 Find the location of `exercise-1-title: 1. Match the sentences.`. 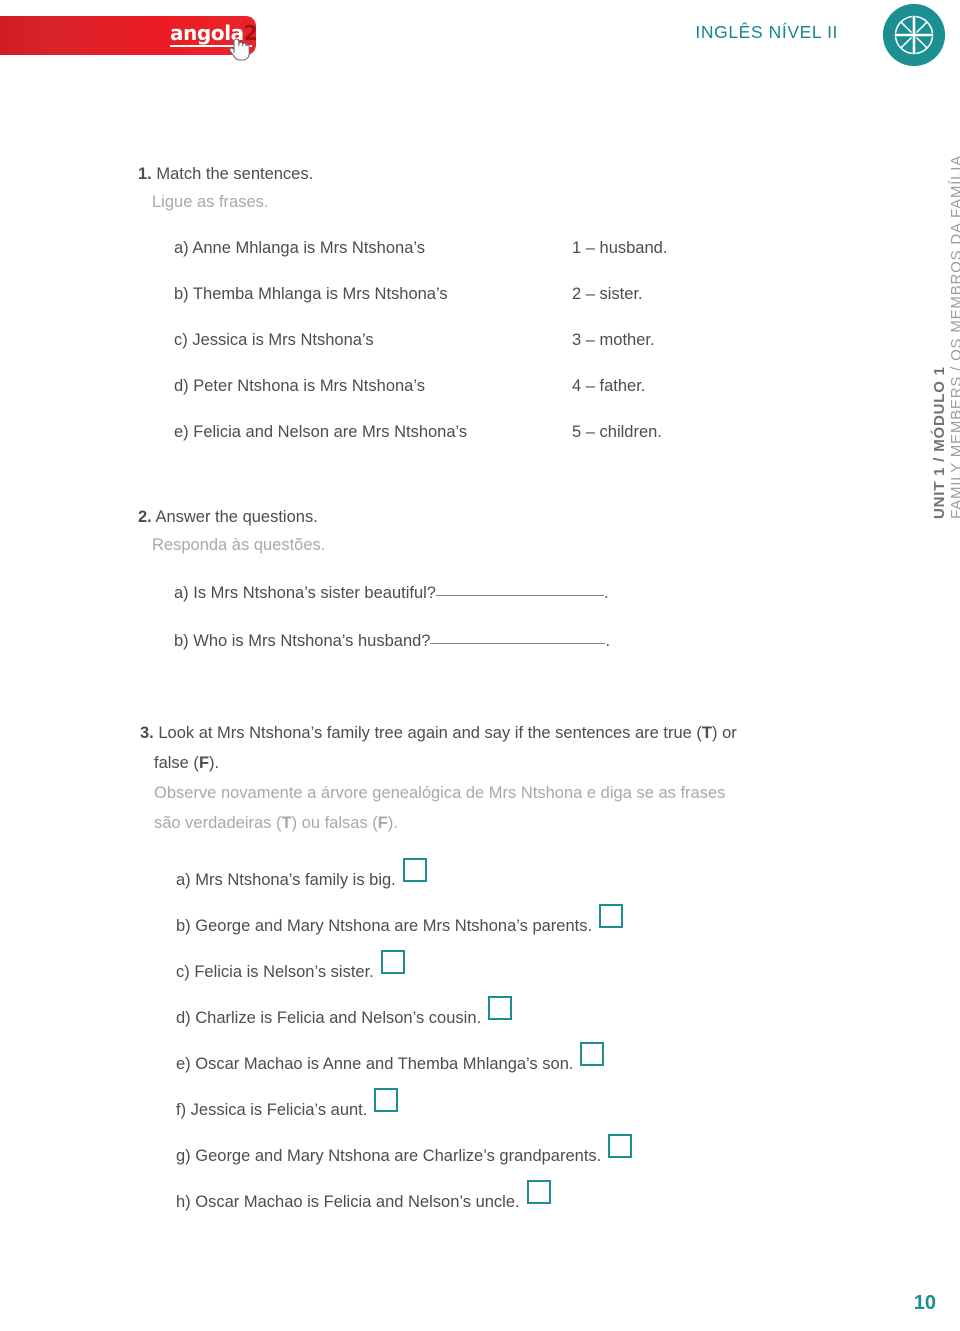

exercise-1-title: 1. Match the sentences. is located at coordinates (225, 174).